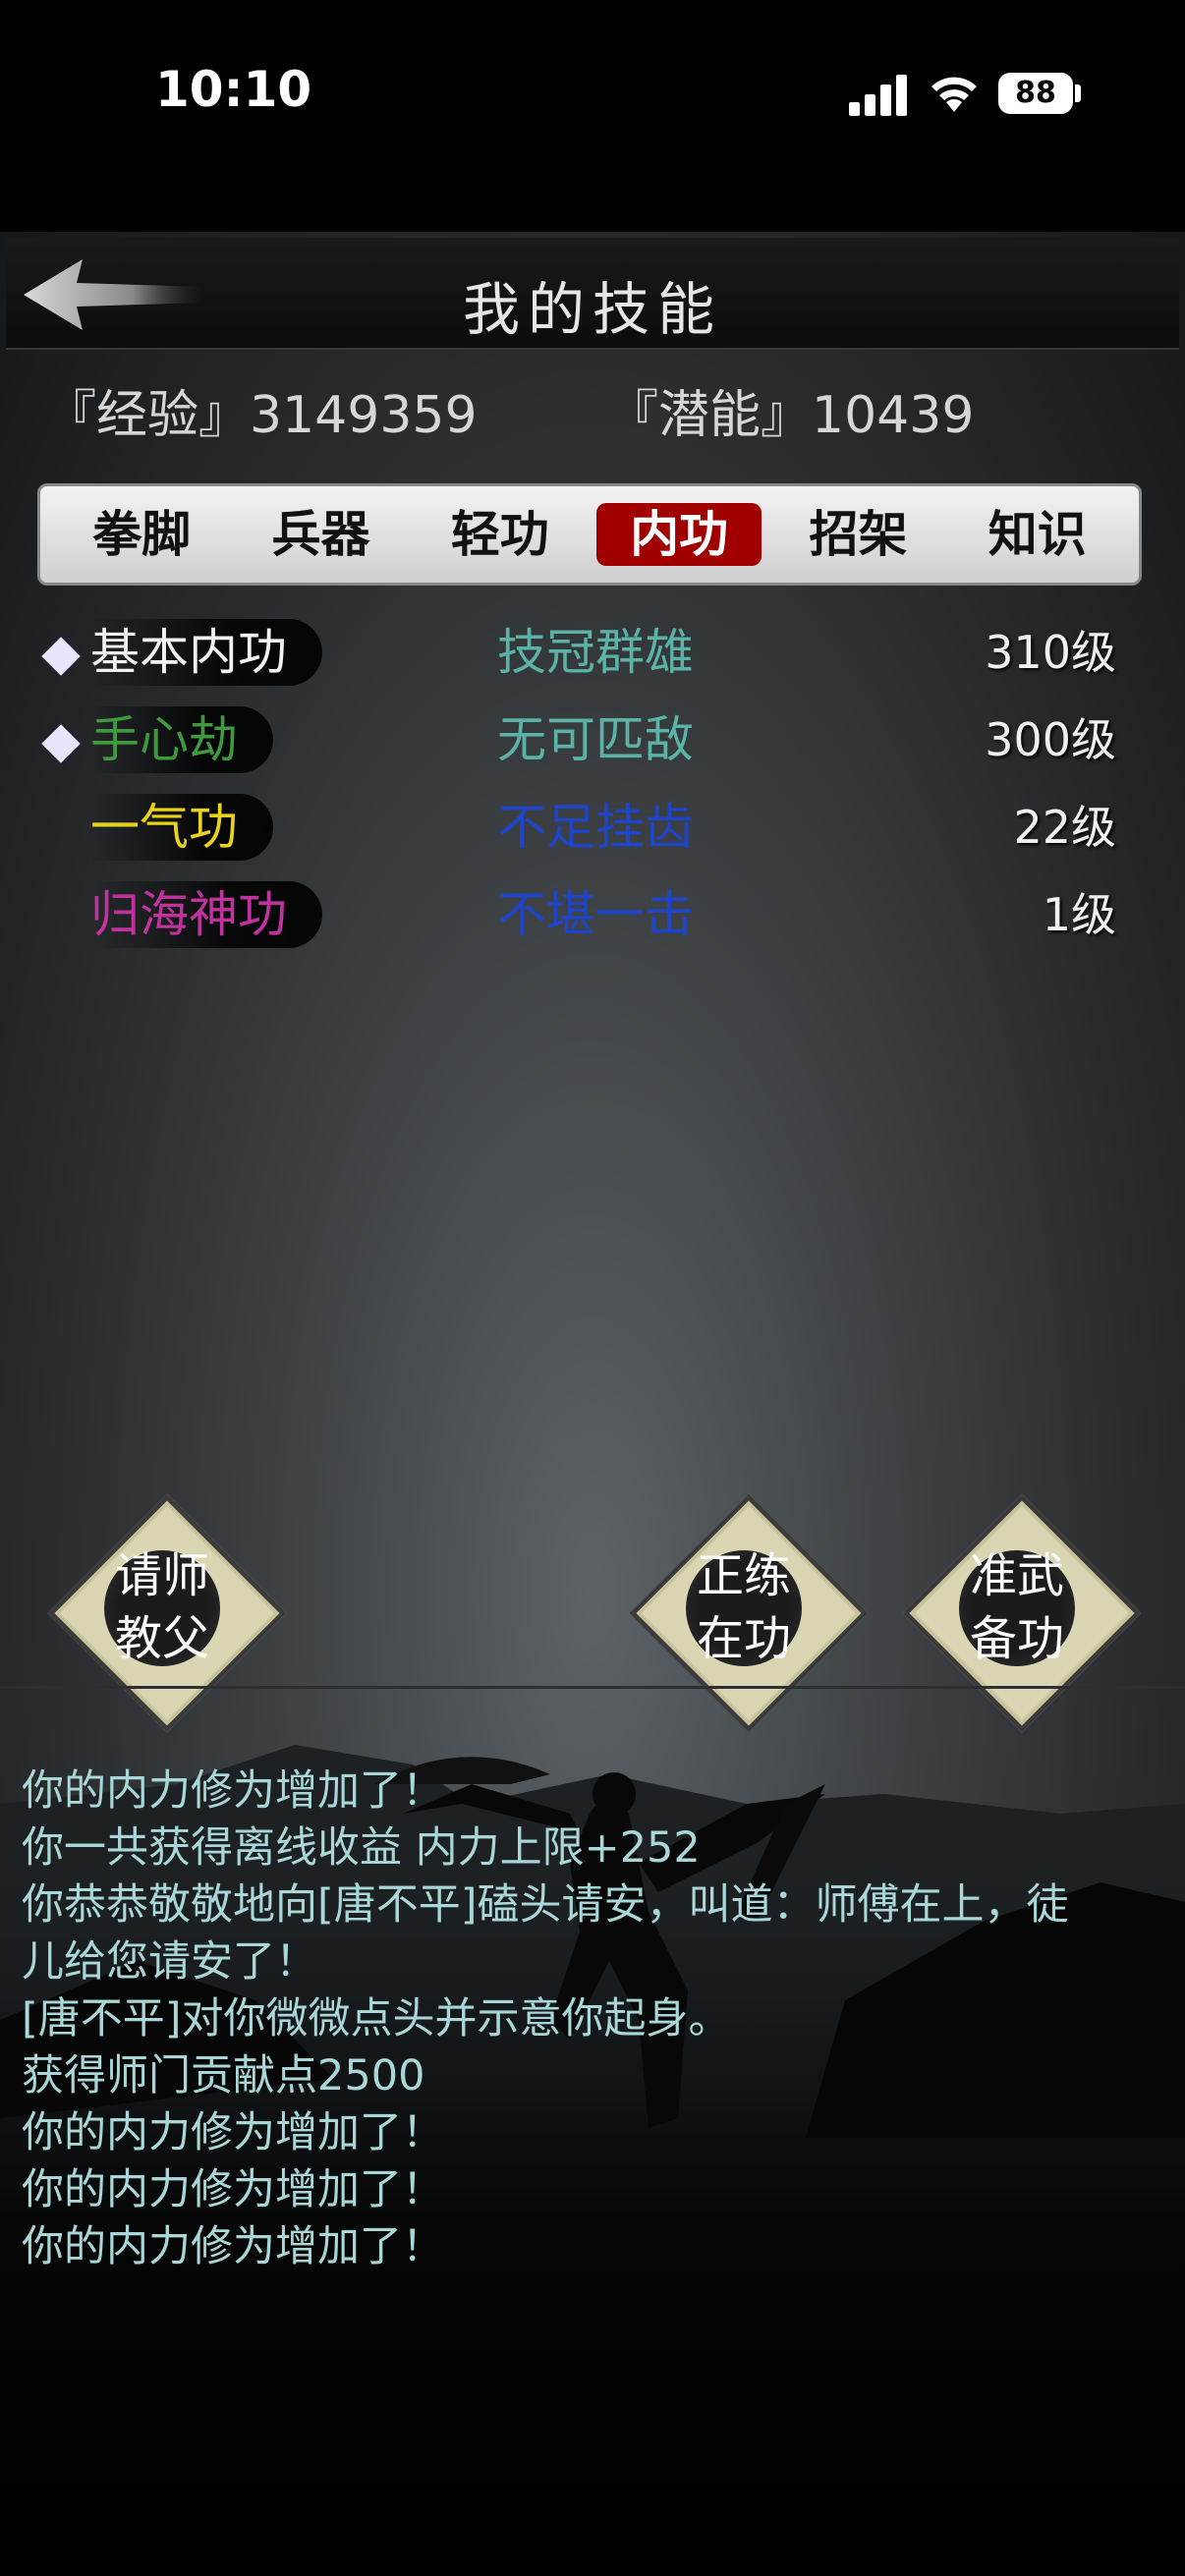 The height and width of the screenshot is (2576, 1185). Describe the element at coordinates (592, 412) in the screenshot. I see `stats-bar: 『经验』3149359 『潜能』10439` at that location.